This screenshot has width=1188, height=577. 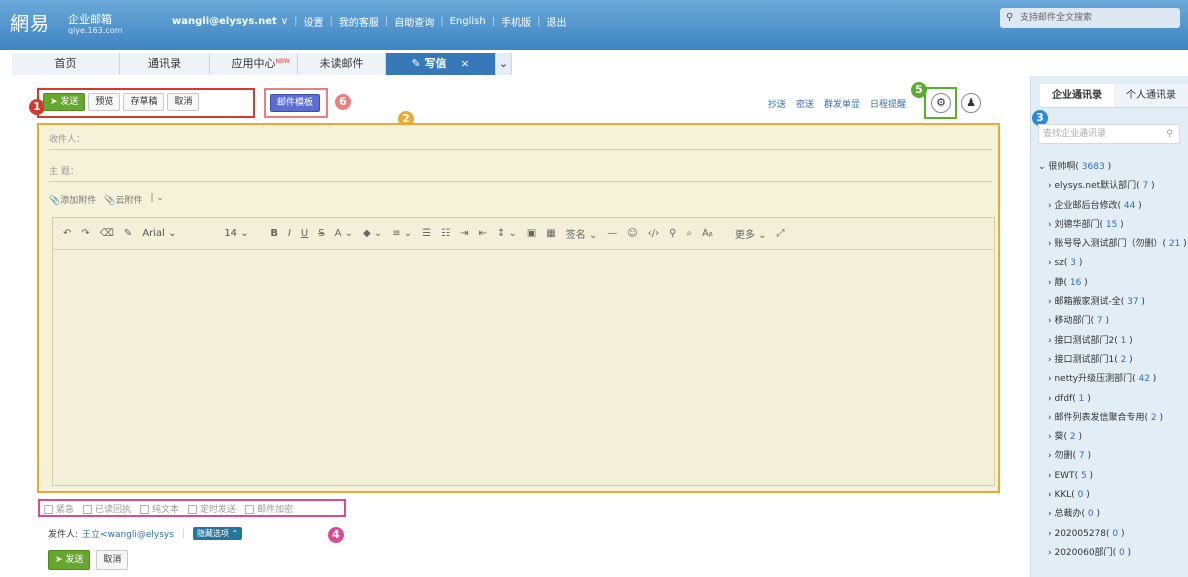 What do you see at coordinates (612, 233) in the screenshot?
I see `horizontal-rule-icon: —` at bounding box center [612, 233].